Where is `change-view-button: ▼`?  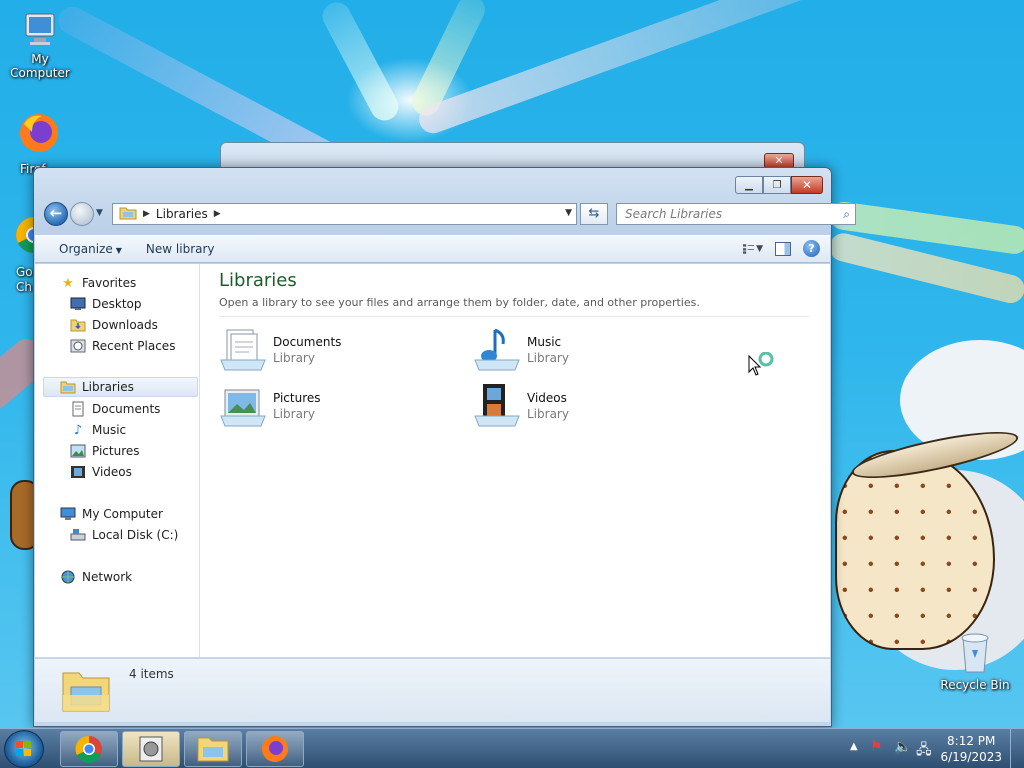 change-view-button: ▼ is located at coordinates (753, 249).